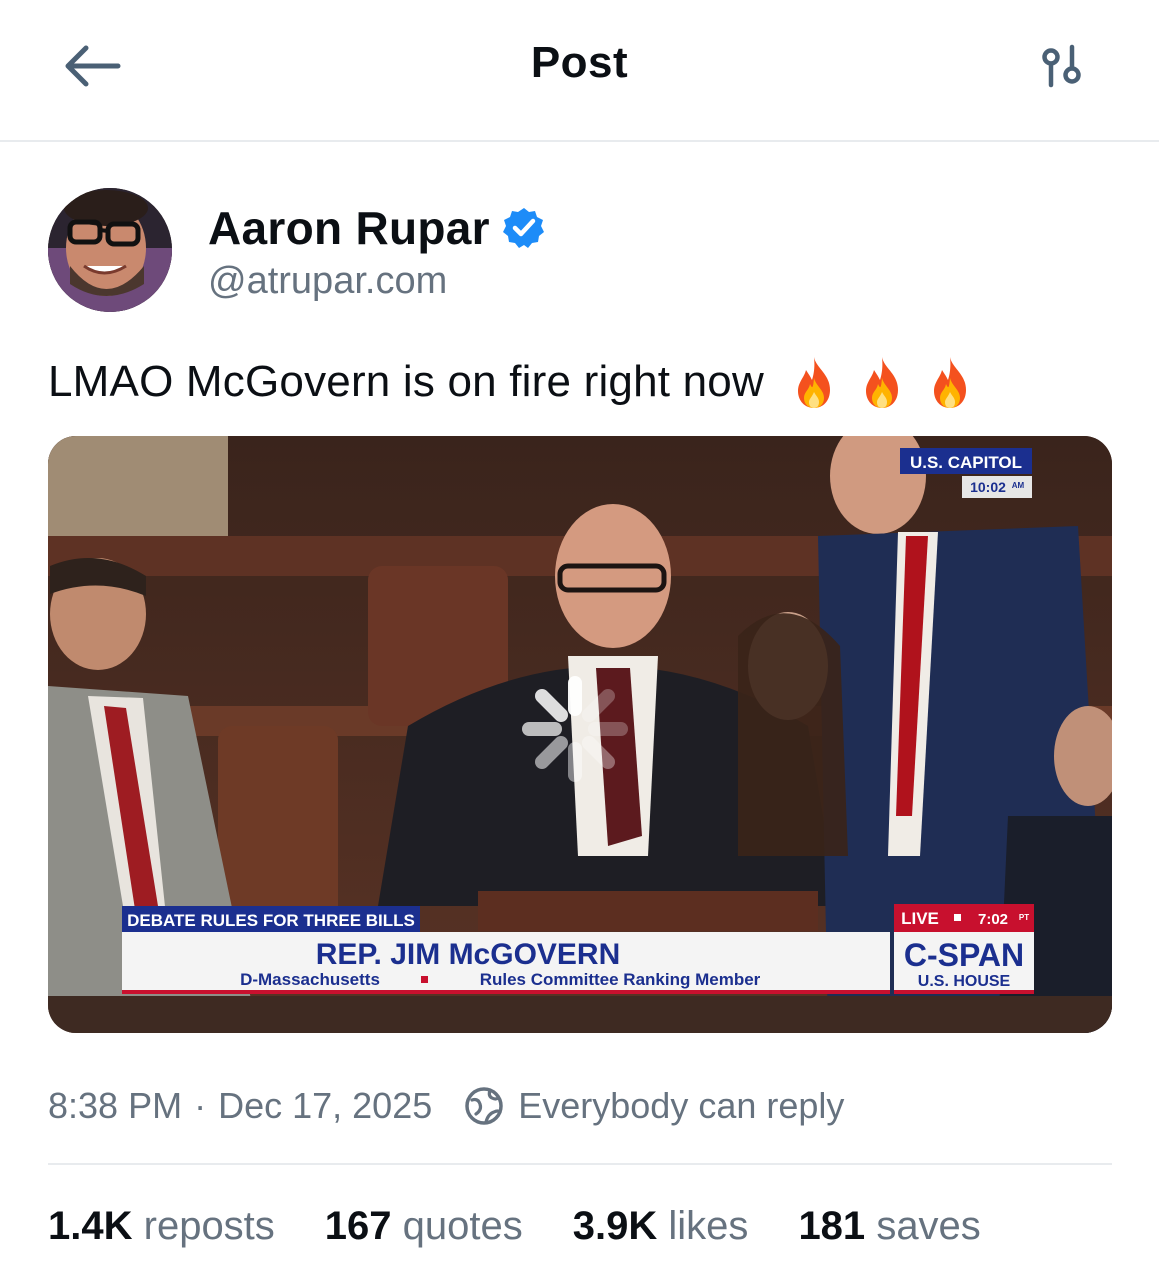 This screenshot has height=1280, width=1159. Describe the element at coordinates (406, 381) in the screenshot. I see `post-text-body: LMAO McGovern is on fire right now` at that location.